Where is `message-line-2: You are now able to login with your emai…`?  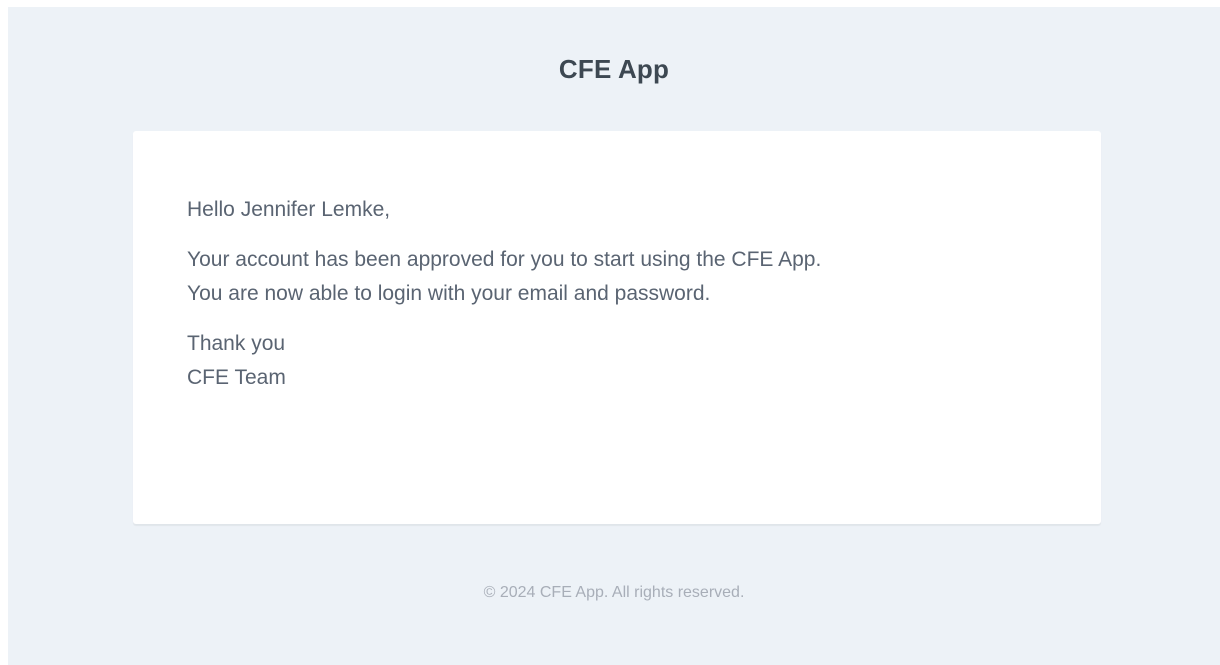
message-line-2: You are now able to login with your emai… is located at coordinates (449, 293).